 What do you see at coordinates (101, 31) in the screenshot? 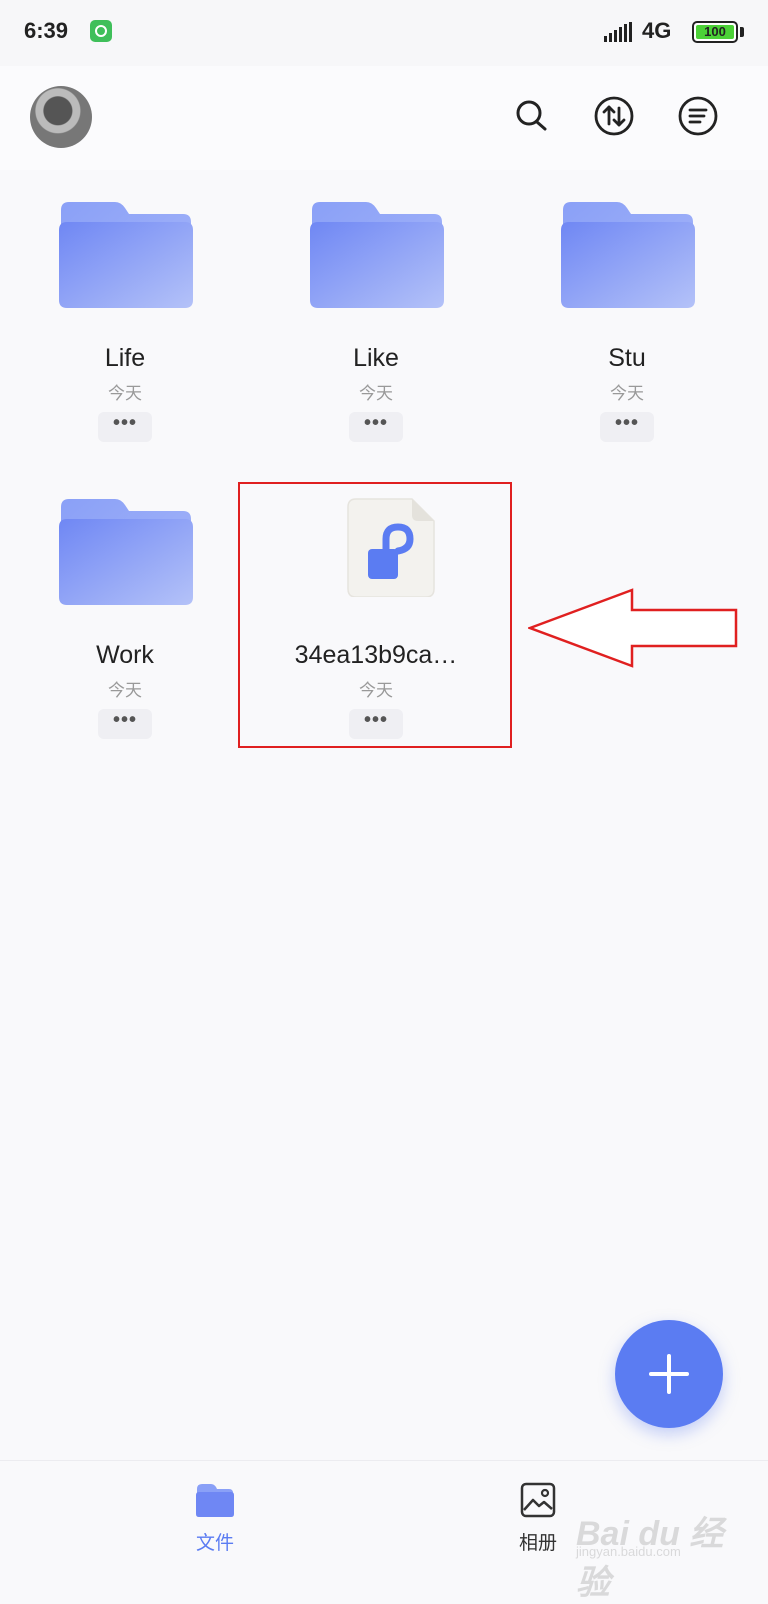
I see `cat-face-icon` at bounding box center [101, 31].